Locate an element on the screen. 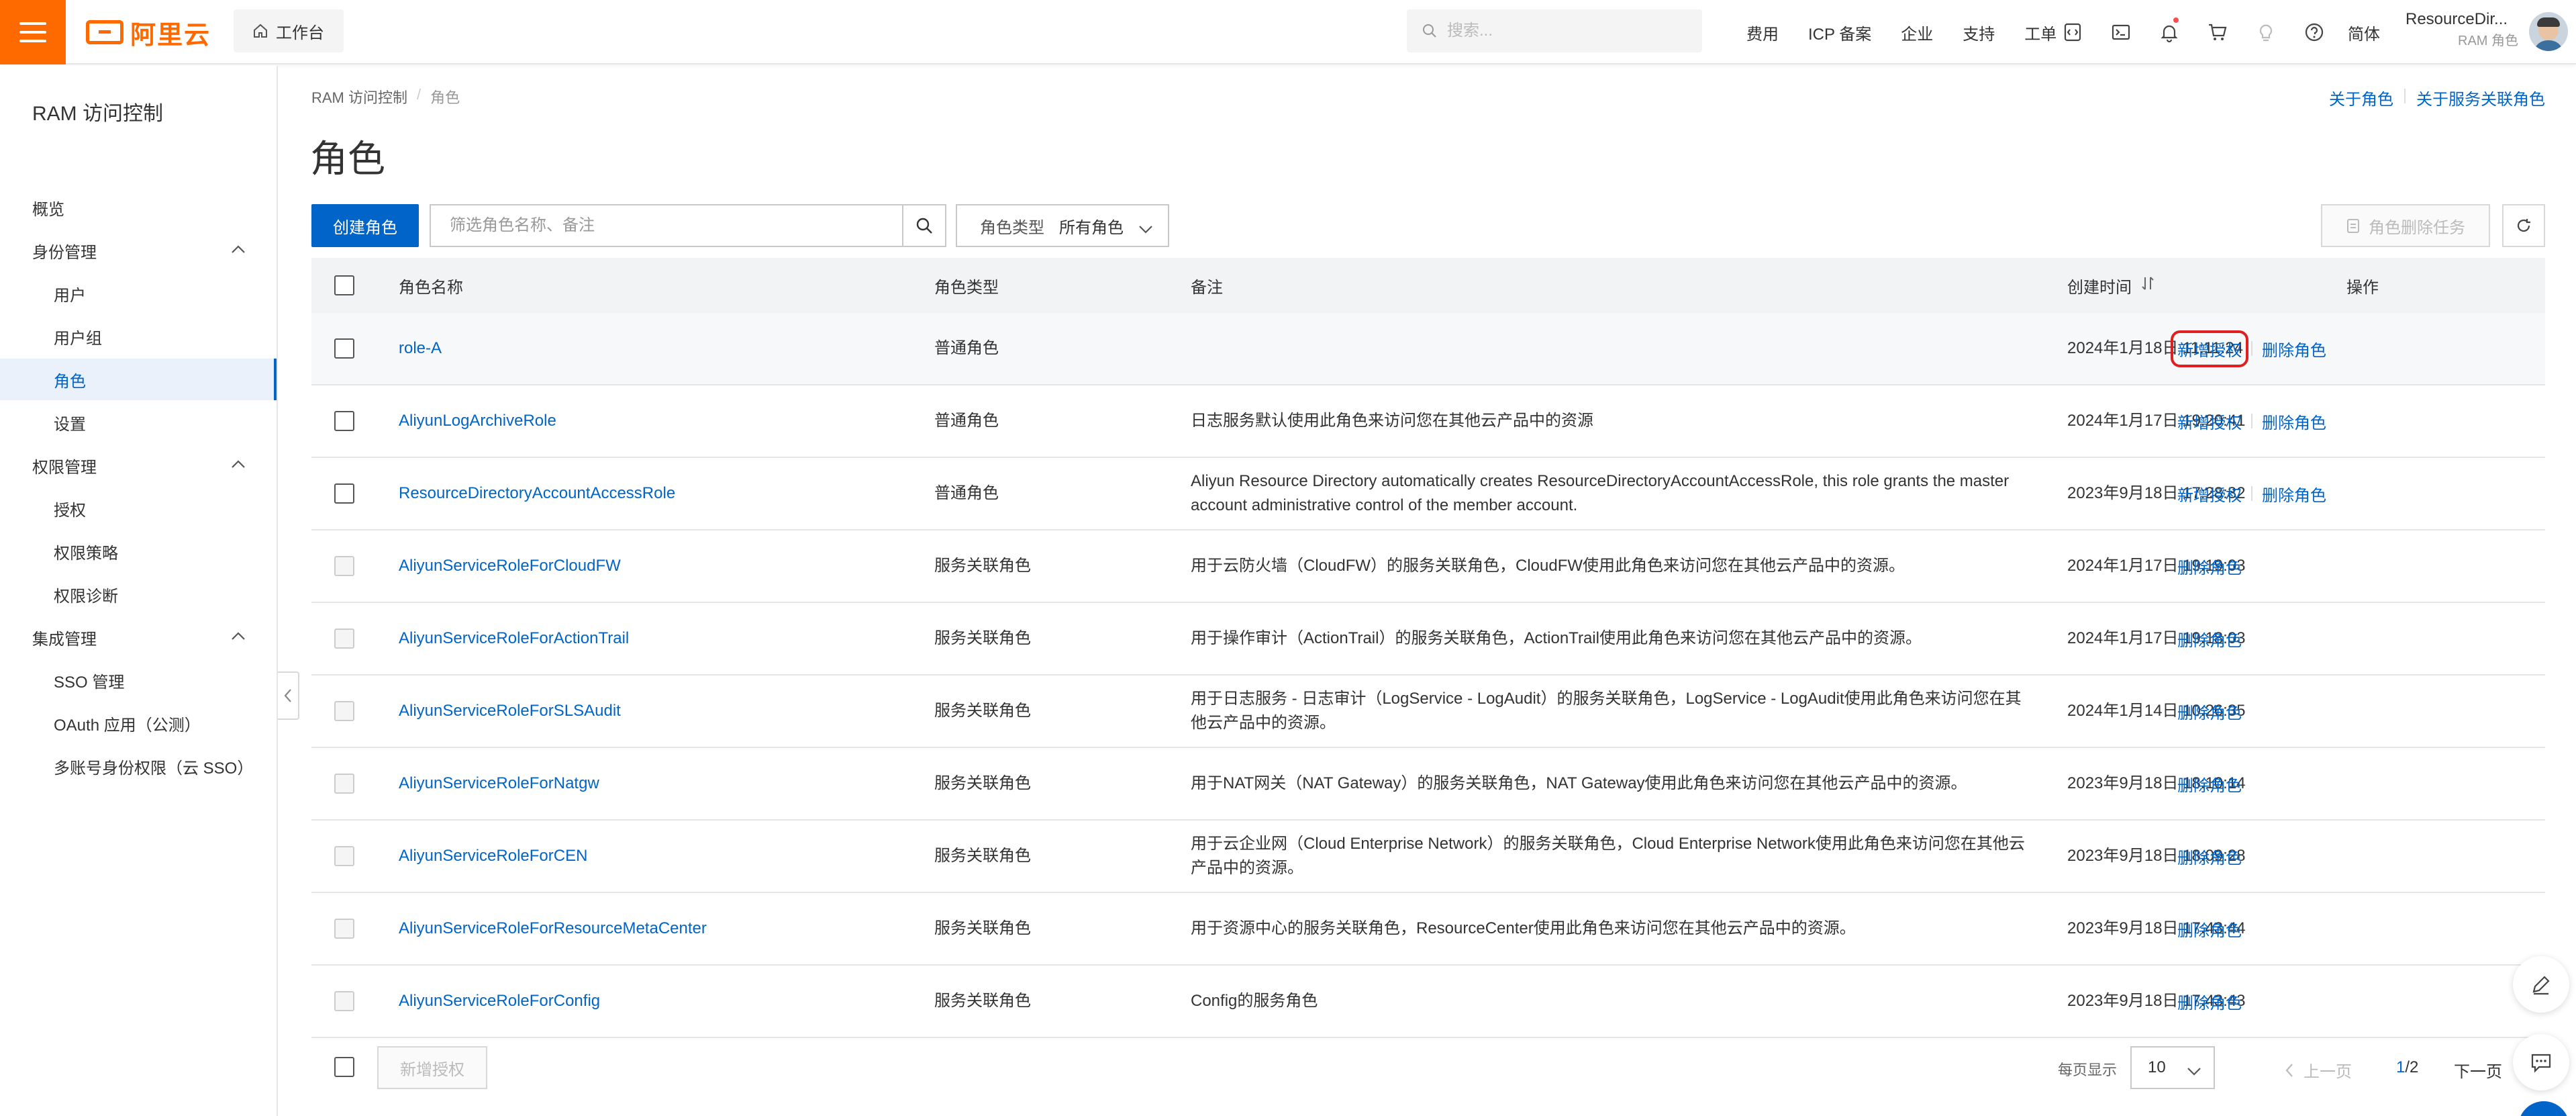  sidebar-item-label: SSO 管理 is located at coordinates (89, 682).